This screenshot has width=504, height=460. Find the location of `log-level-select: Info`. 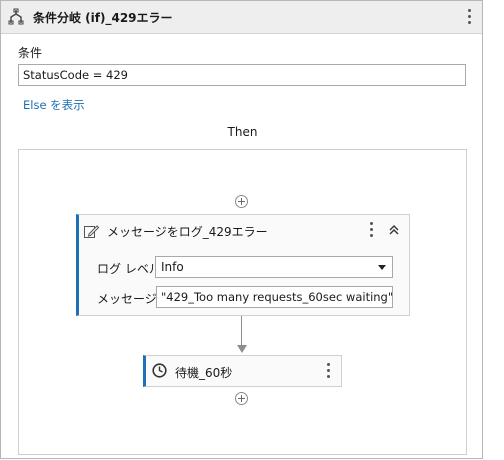

log-level-select: Info is located at coordinates (274, 267).